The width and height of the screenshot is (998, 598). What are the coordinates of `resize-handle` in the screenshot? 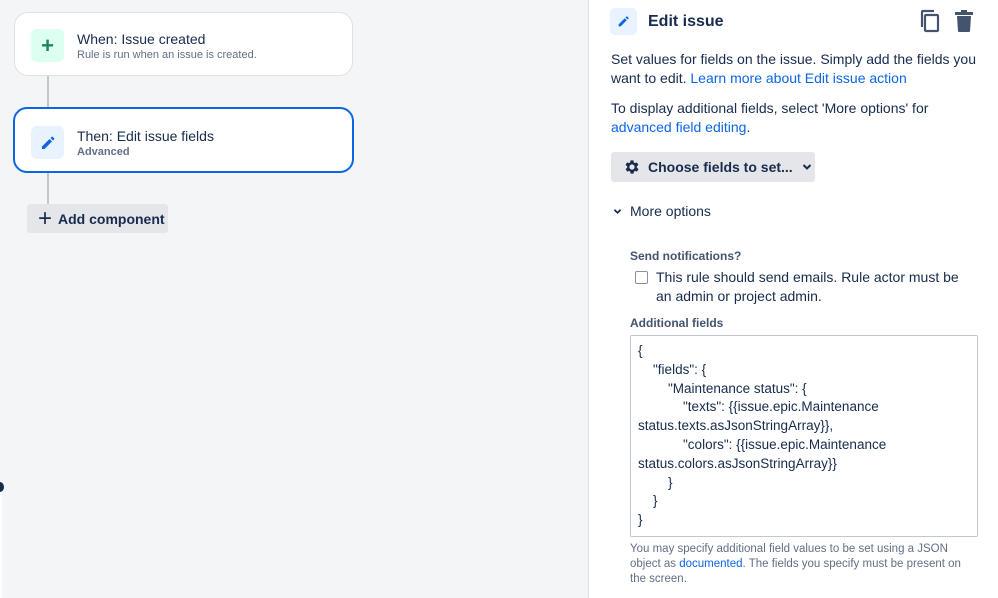 It's located at (2, 487).